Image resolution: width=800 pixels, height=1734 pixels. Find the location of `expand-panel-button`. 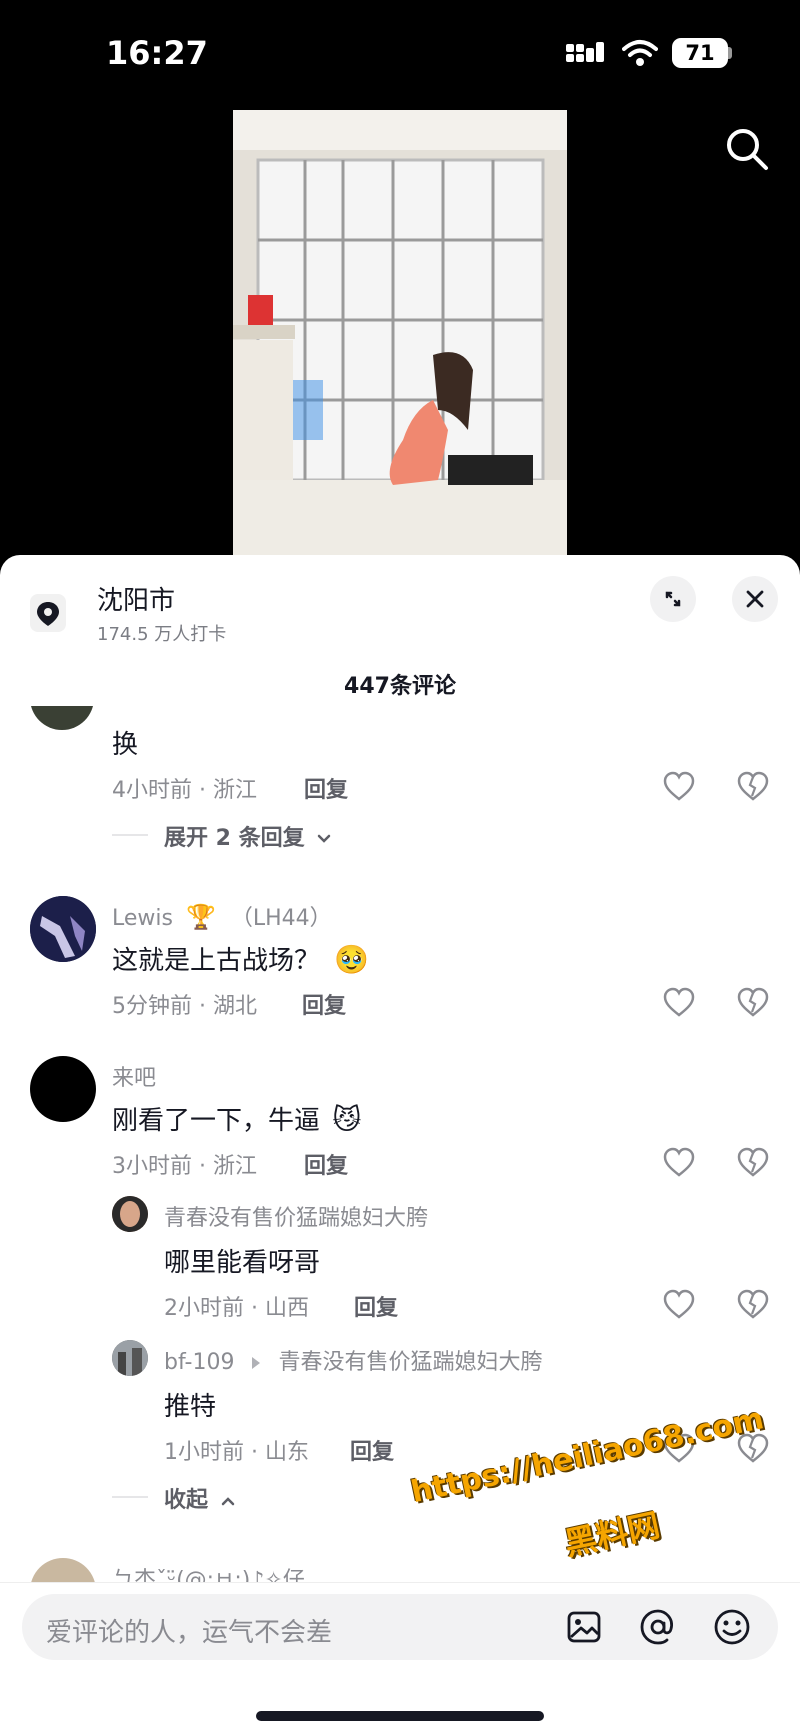

expand-panel-button is located at coordinates (673, 599).